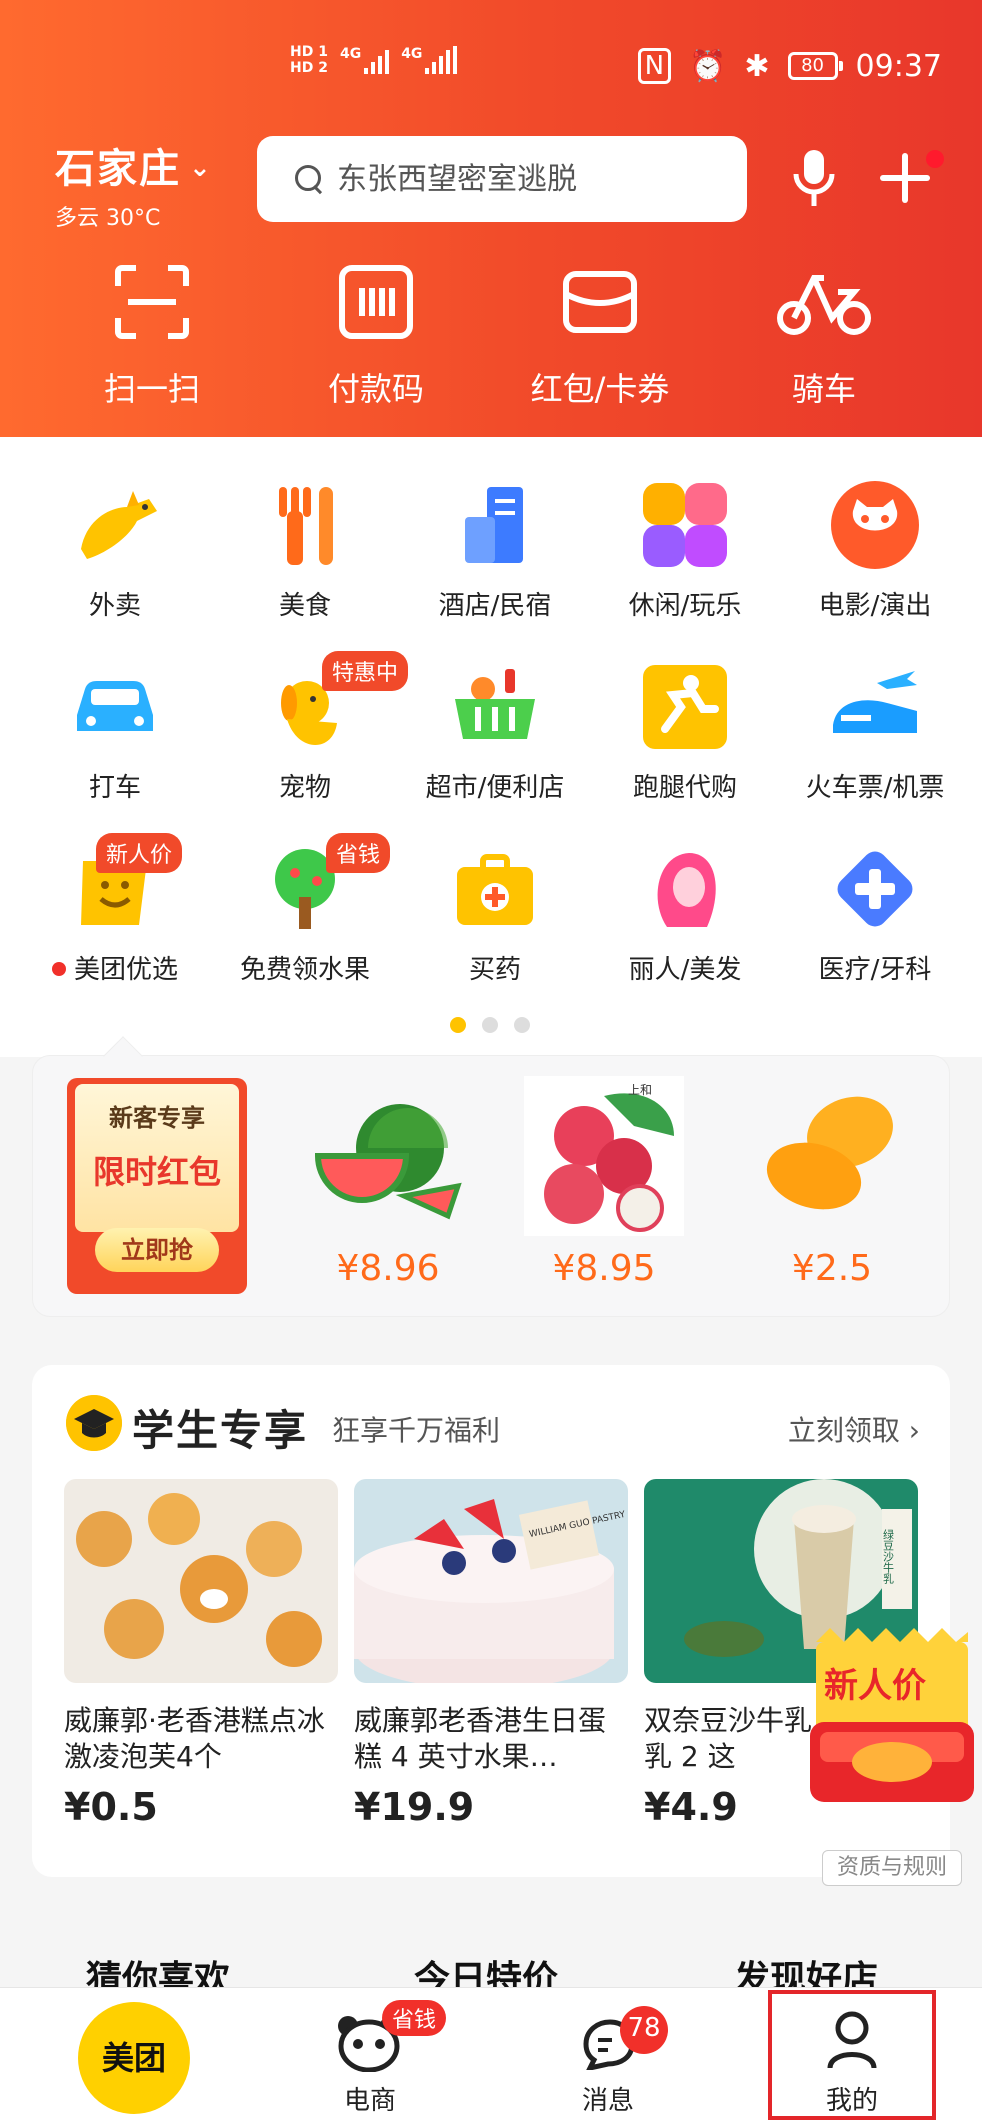 This screenshot has height=2127, width=982. Describe the element at coordinates (194, 1738) in the screenshot. I see `product-name: 威廉郭·老香港糕点冰激凌泡芙4个` at that location.